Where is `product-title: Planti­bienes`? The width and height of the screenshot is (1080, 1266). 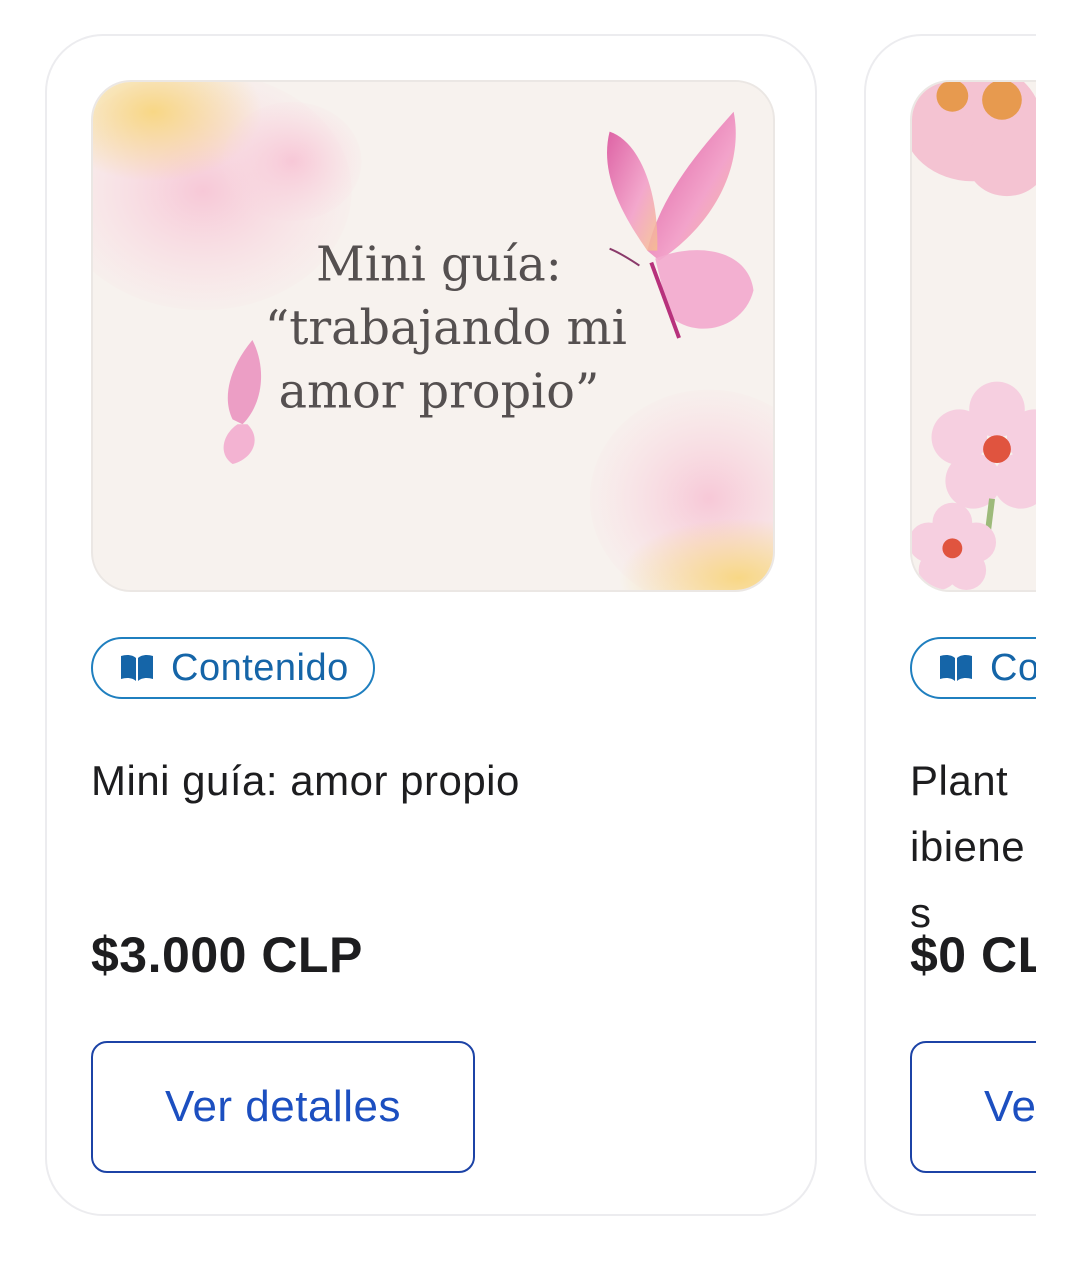 product-title: Planti­bienes is located at coordinates (970, 847).